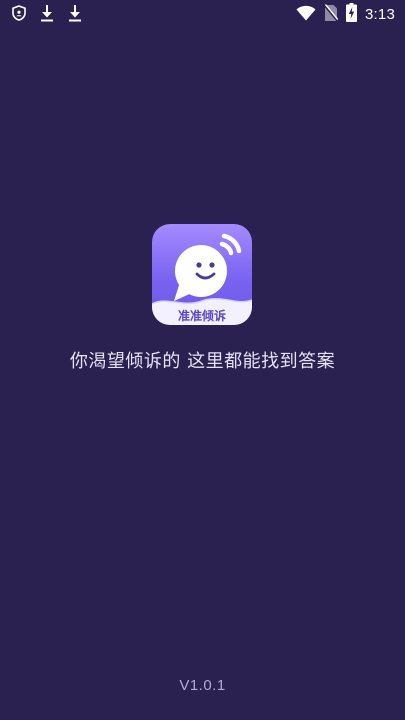 This screenshot has height=720, width=405. I want to click on no-sim-icon, so click(331, 14).